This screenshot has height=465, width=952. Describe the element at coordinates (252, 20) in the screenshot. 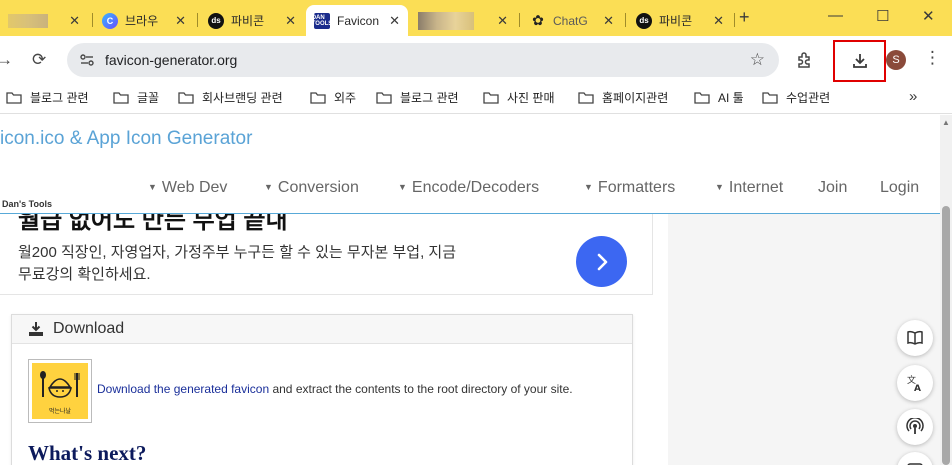

I see `tab-favicon-ko-1: ds 파비콘 ✕` at that location.